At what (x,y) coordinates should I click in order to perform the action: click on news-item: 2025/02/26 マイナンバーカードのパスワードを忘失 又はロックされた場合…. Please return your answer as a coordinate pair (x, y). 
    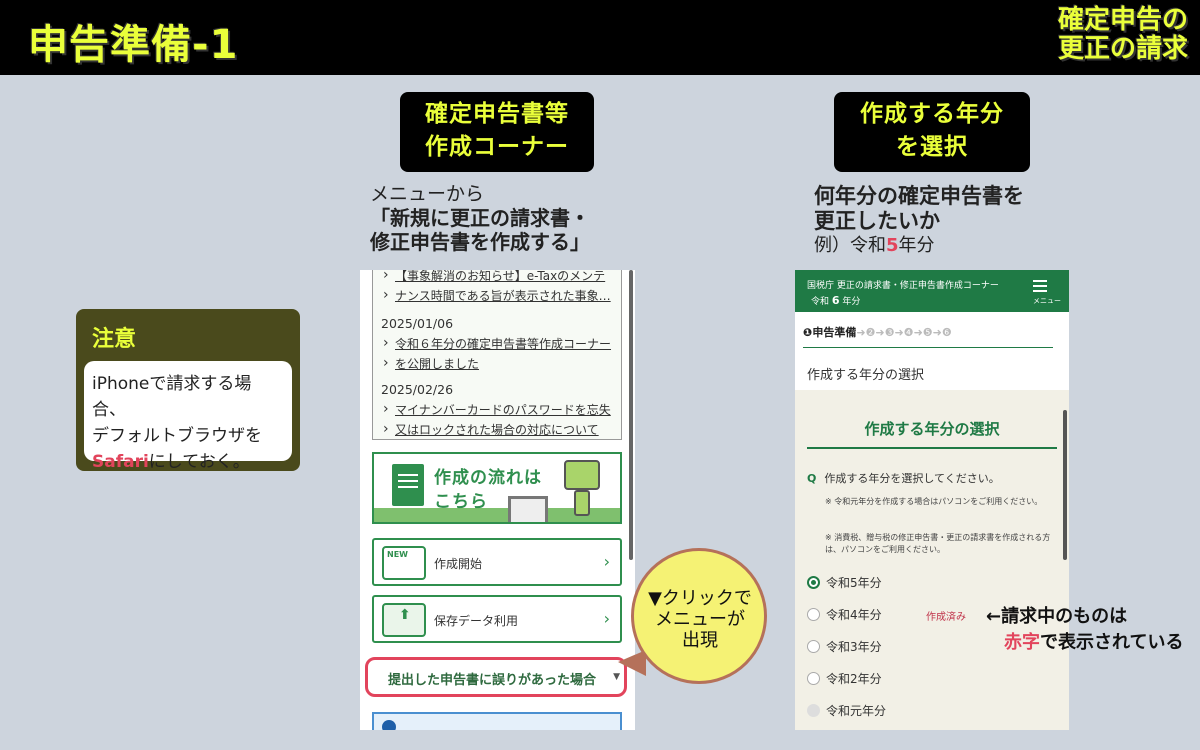
    Looking at the image, I should click on (497, 410).